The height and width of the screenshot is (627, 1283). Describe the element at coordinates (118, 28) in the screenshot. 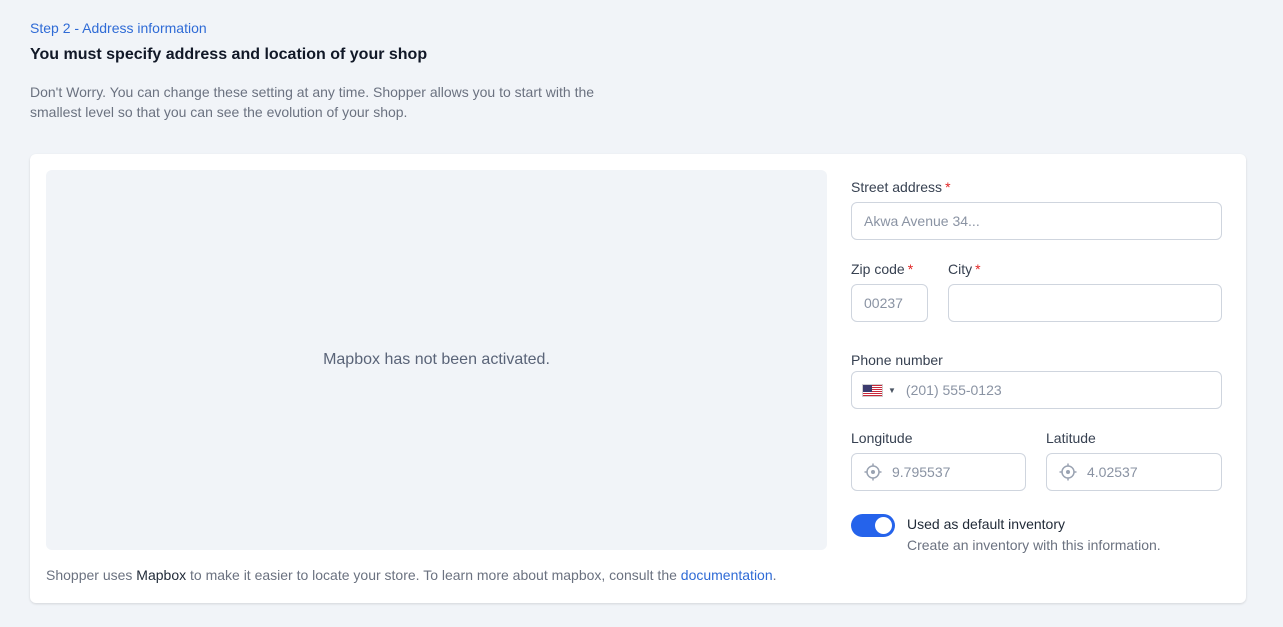

I see `step-label: Step 2 - Address information` at that location.